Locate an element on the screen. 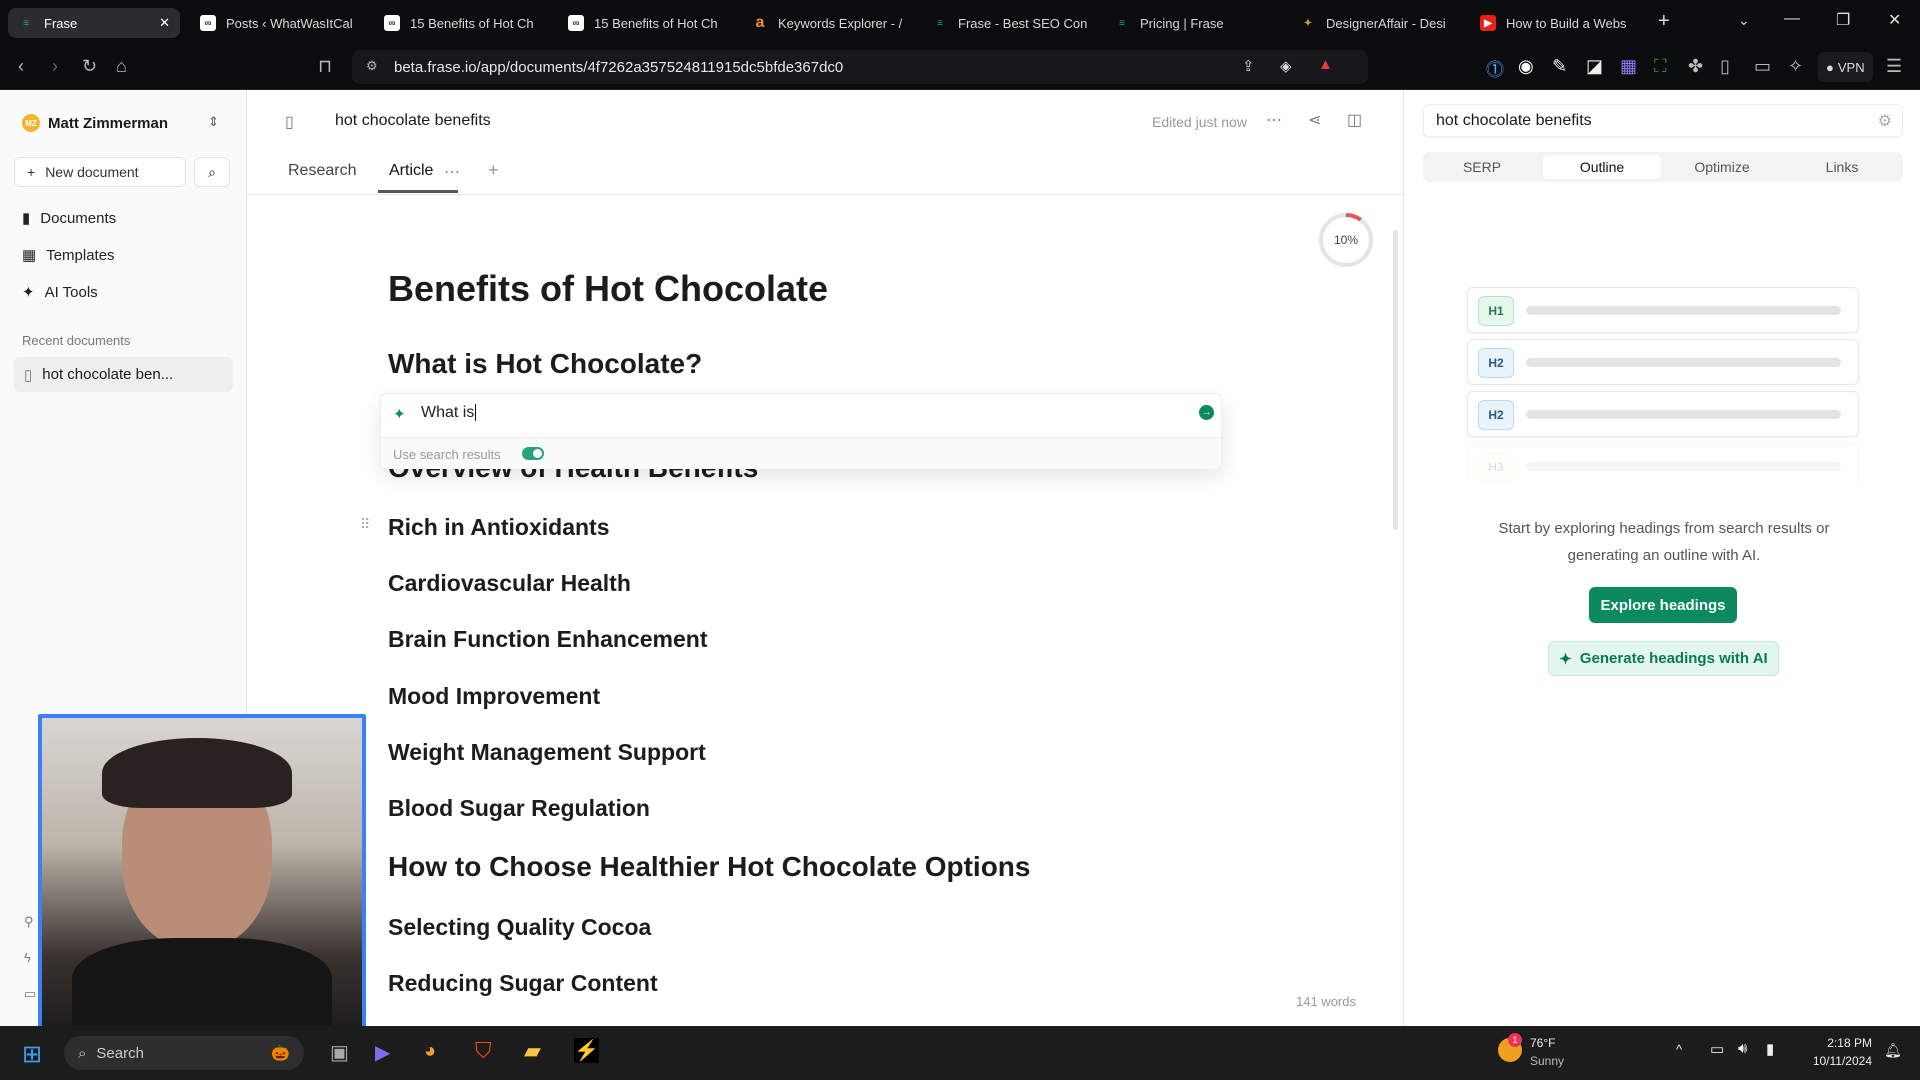  volume-icon: 🔊︎ is located at coordinates (1742, 1048).